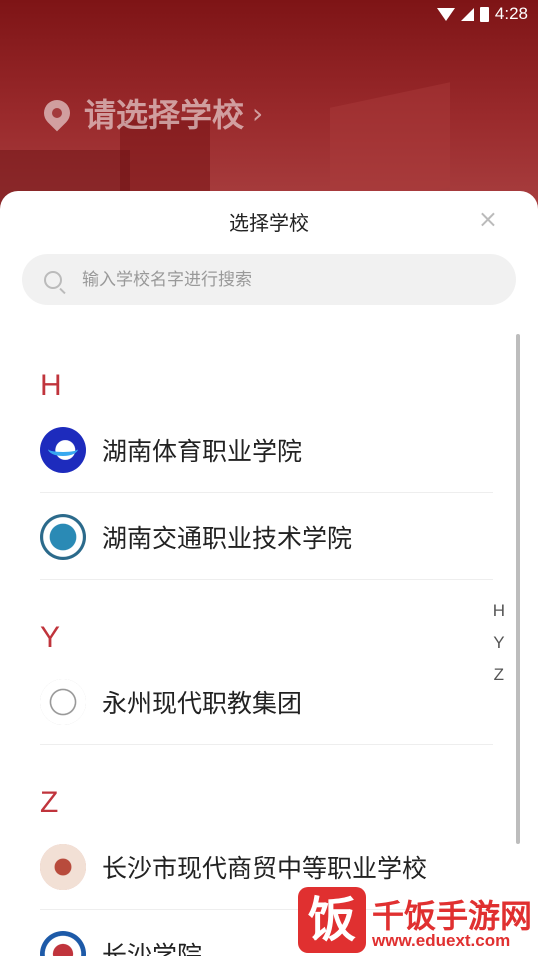 This screenshot has height=956, width=538. What do you see at coordinates (518, 589) in the screenshot?
I see `scrollbar` at bounding box center [518, 589].